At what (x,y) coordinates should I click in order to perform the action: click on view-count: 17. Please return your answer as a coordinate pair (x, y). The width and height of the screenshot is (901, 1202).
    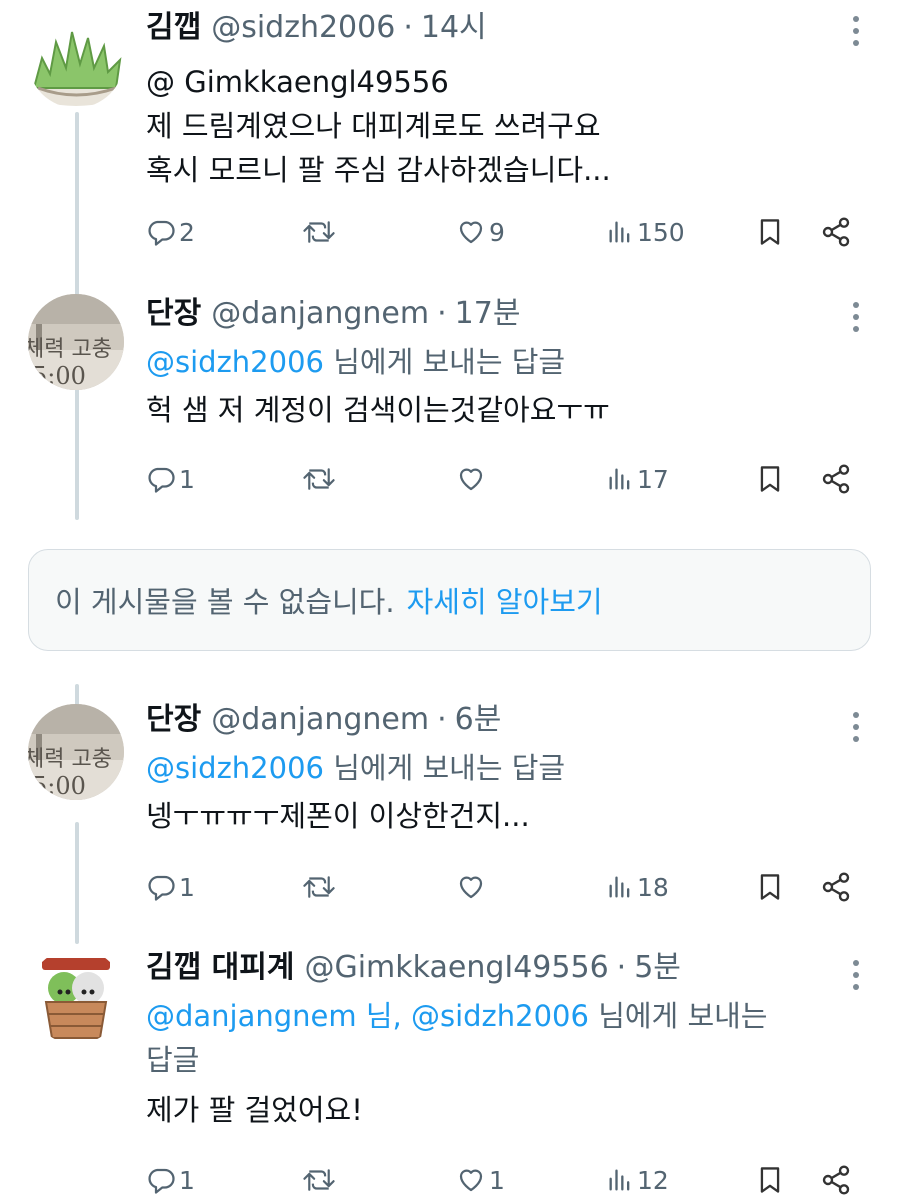
    Looking at the image, I should click on (653, 479).